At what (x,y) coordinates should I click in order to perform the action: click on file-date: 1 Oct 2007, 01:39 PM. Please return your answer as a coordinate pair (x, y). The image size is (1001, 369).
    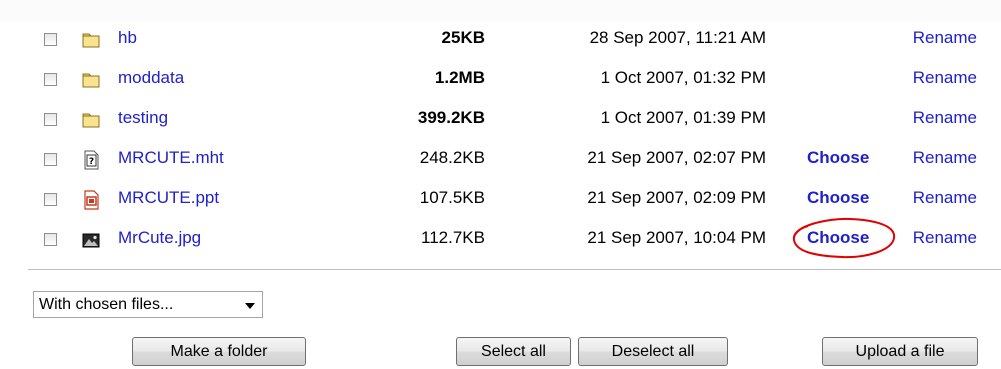
    Looking at the image, I should click on (683, 117).